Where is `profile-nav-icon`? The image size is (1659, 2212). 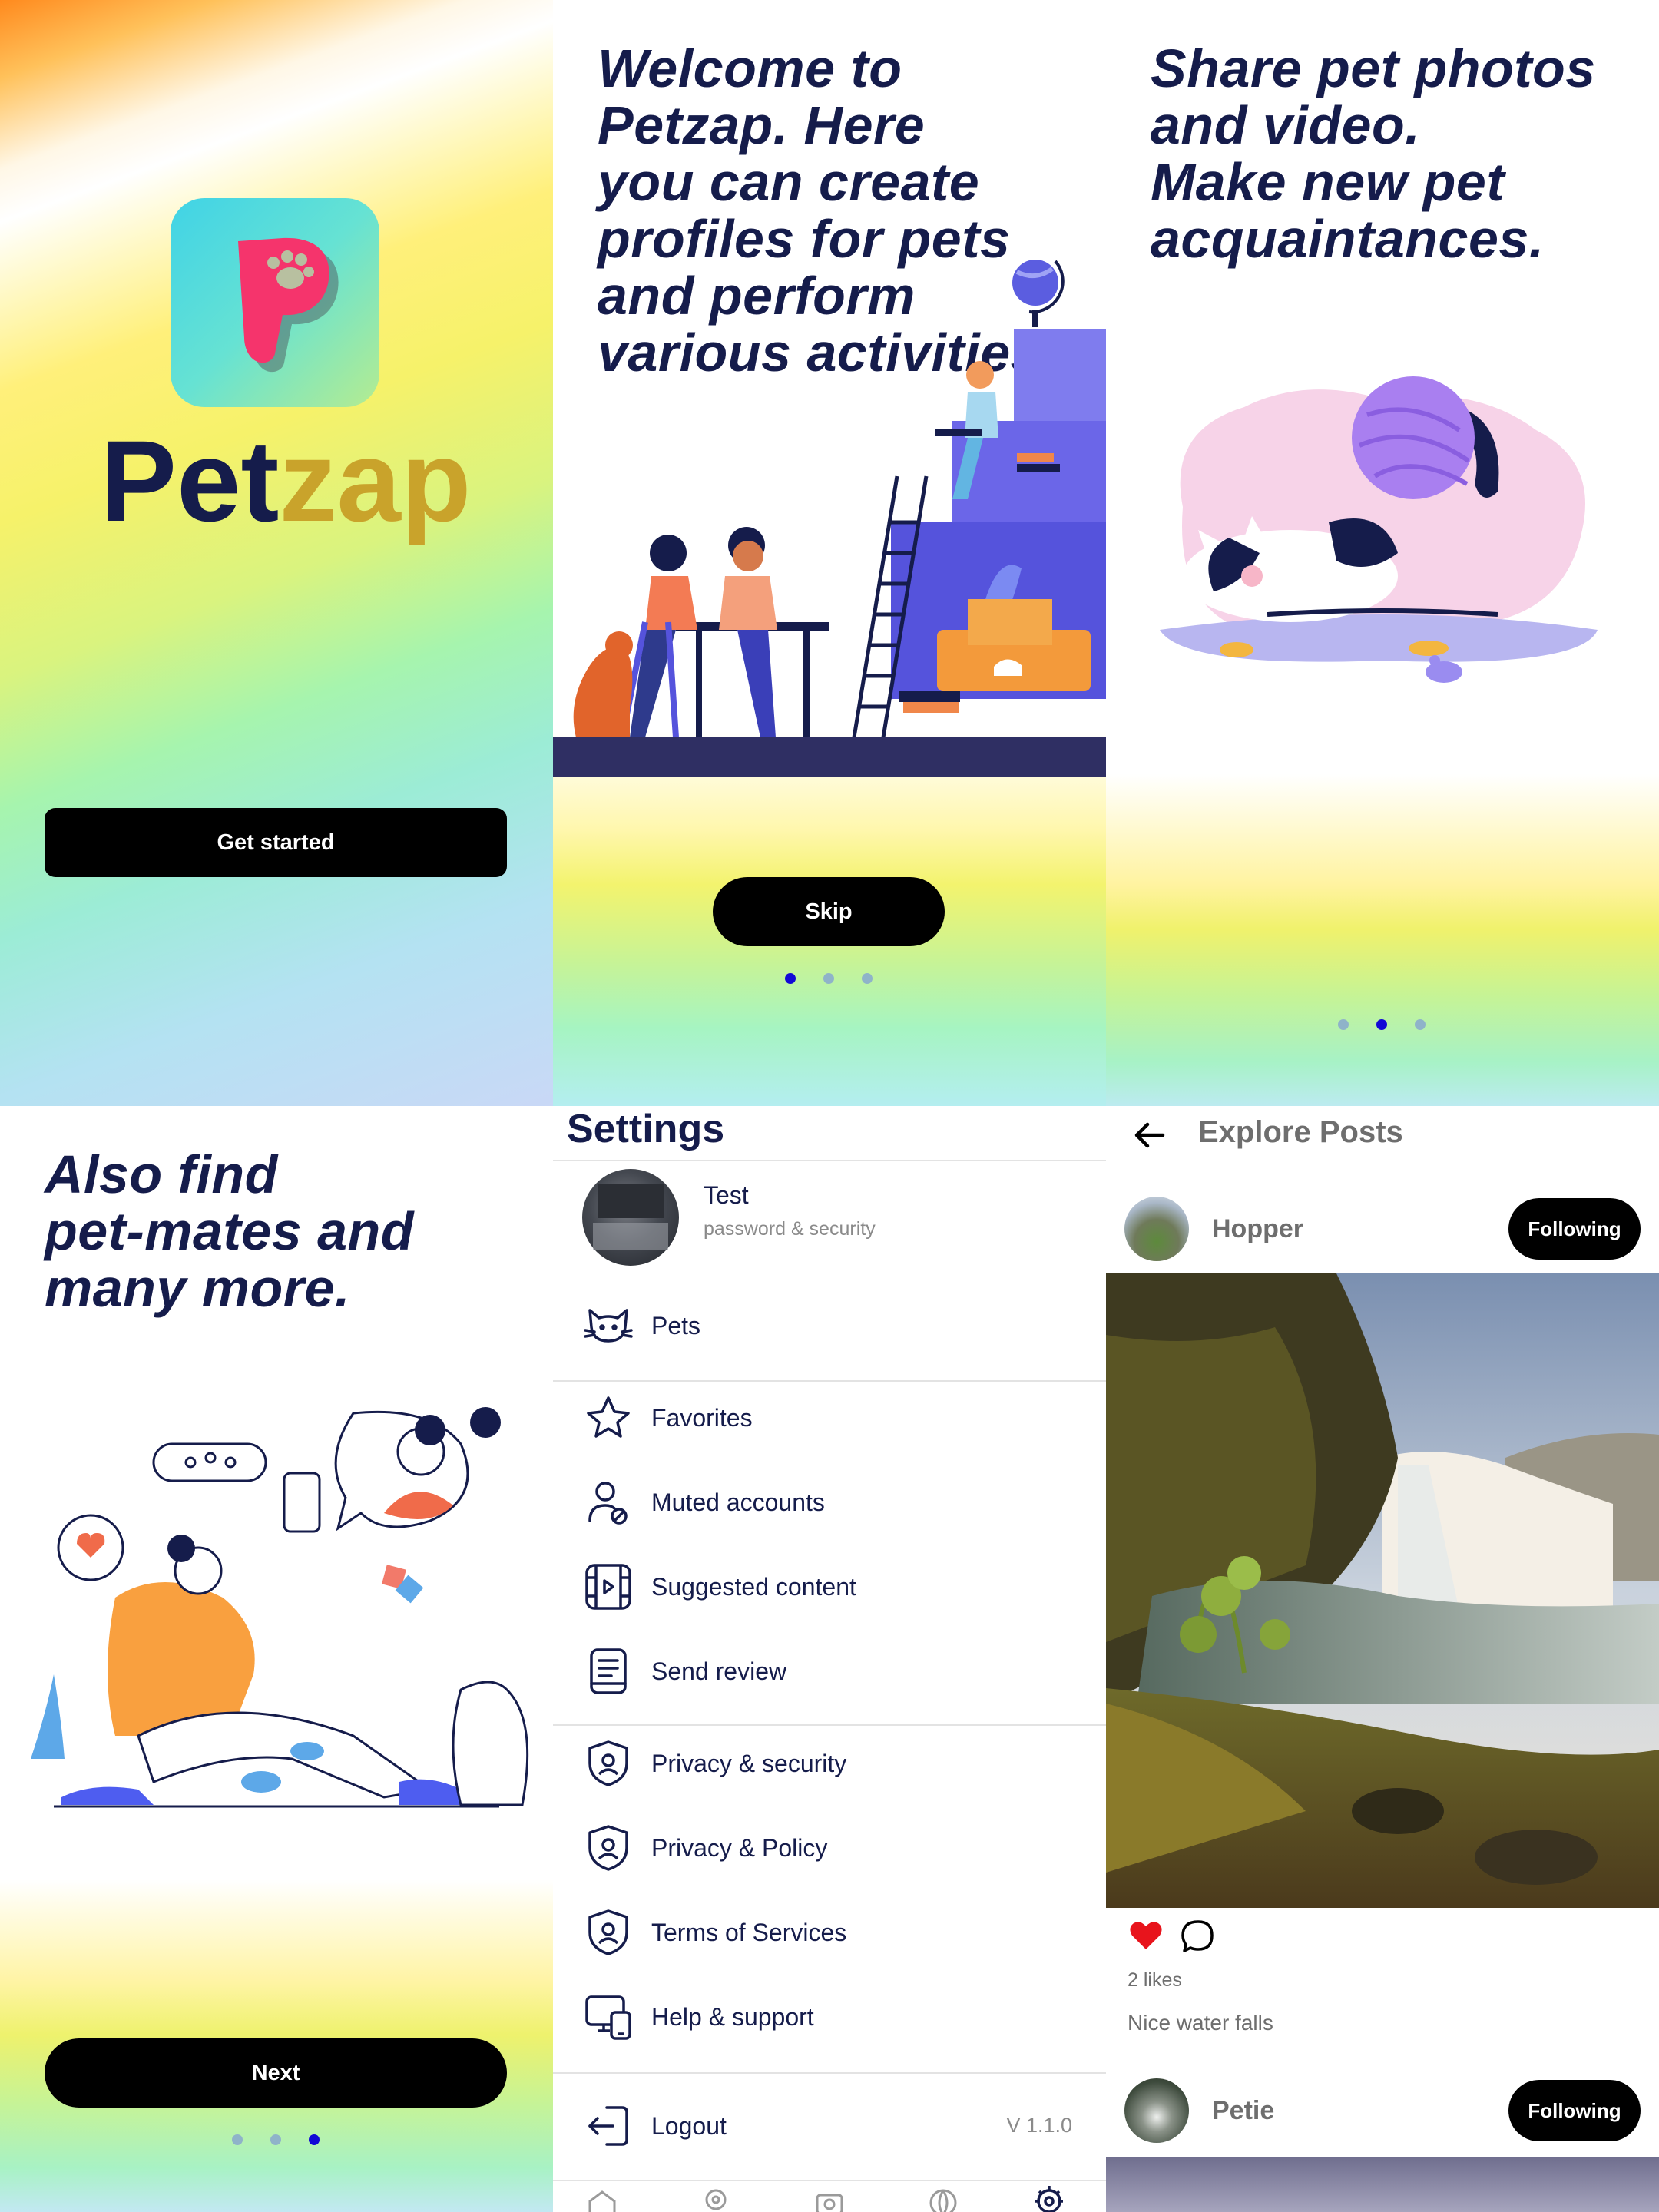
profile-nav-icon is located at coordinates (715, 2199).